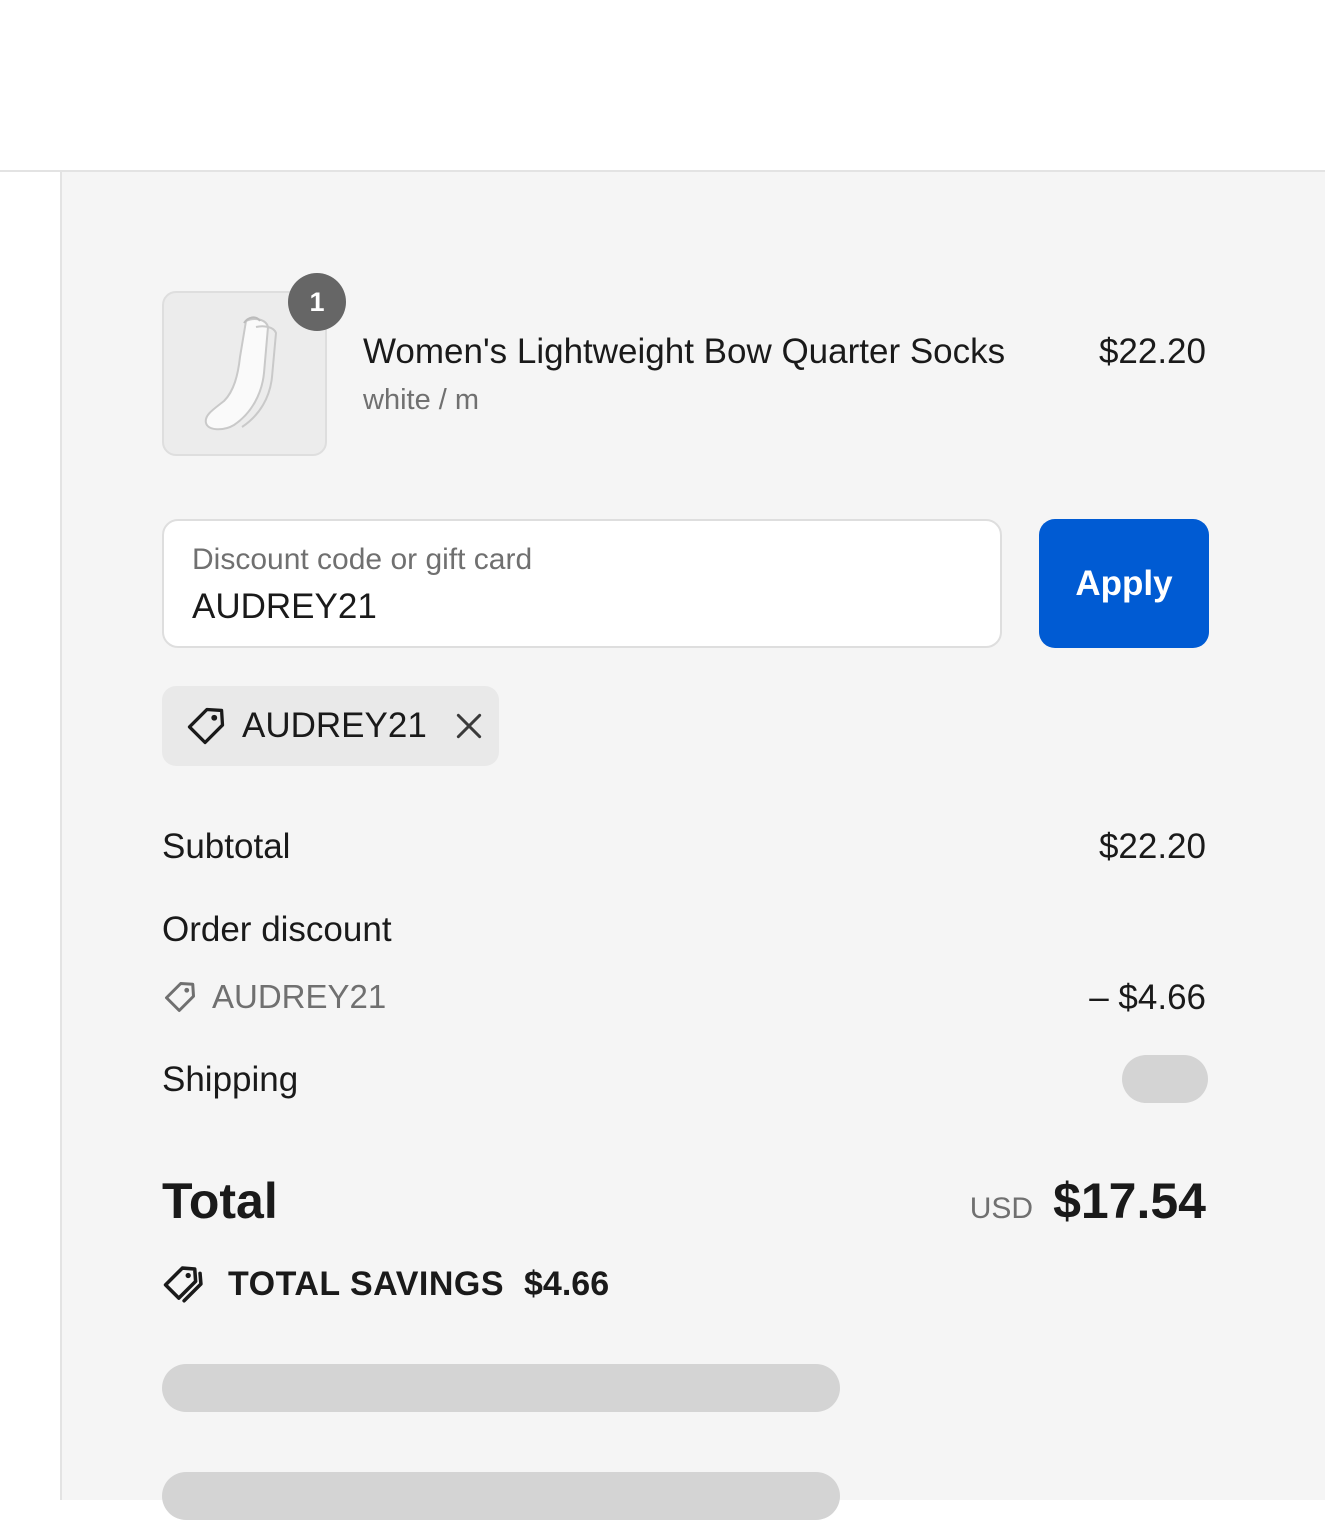 This screenshot has width=1325, height=1520. Describe the element at coordinates (220, 1201) in the screenshot. I see `total-label: Total` at that location.